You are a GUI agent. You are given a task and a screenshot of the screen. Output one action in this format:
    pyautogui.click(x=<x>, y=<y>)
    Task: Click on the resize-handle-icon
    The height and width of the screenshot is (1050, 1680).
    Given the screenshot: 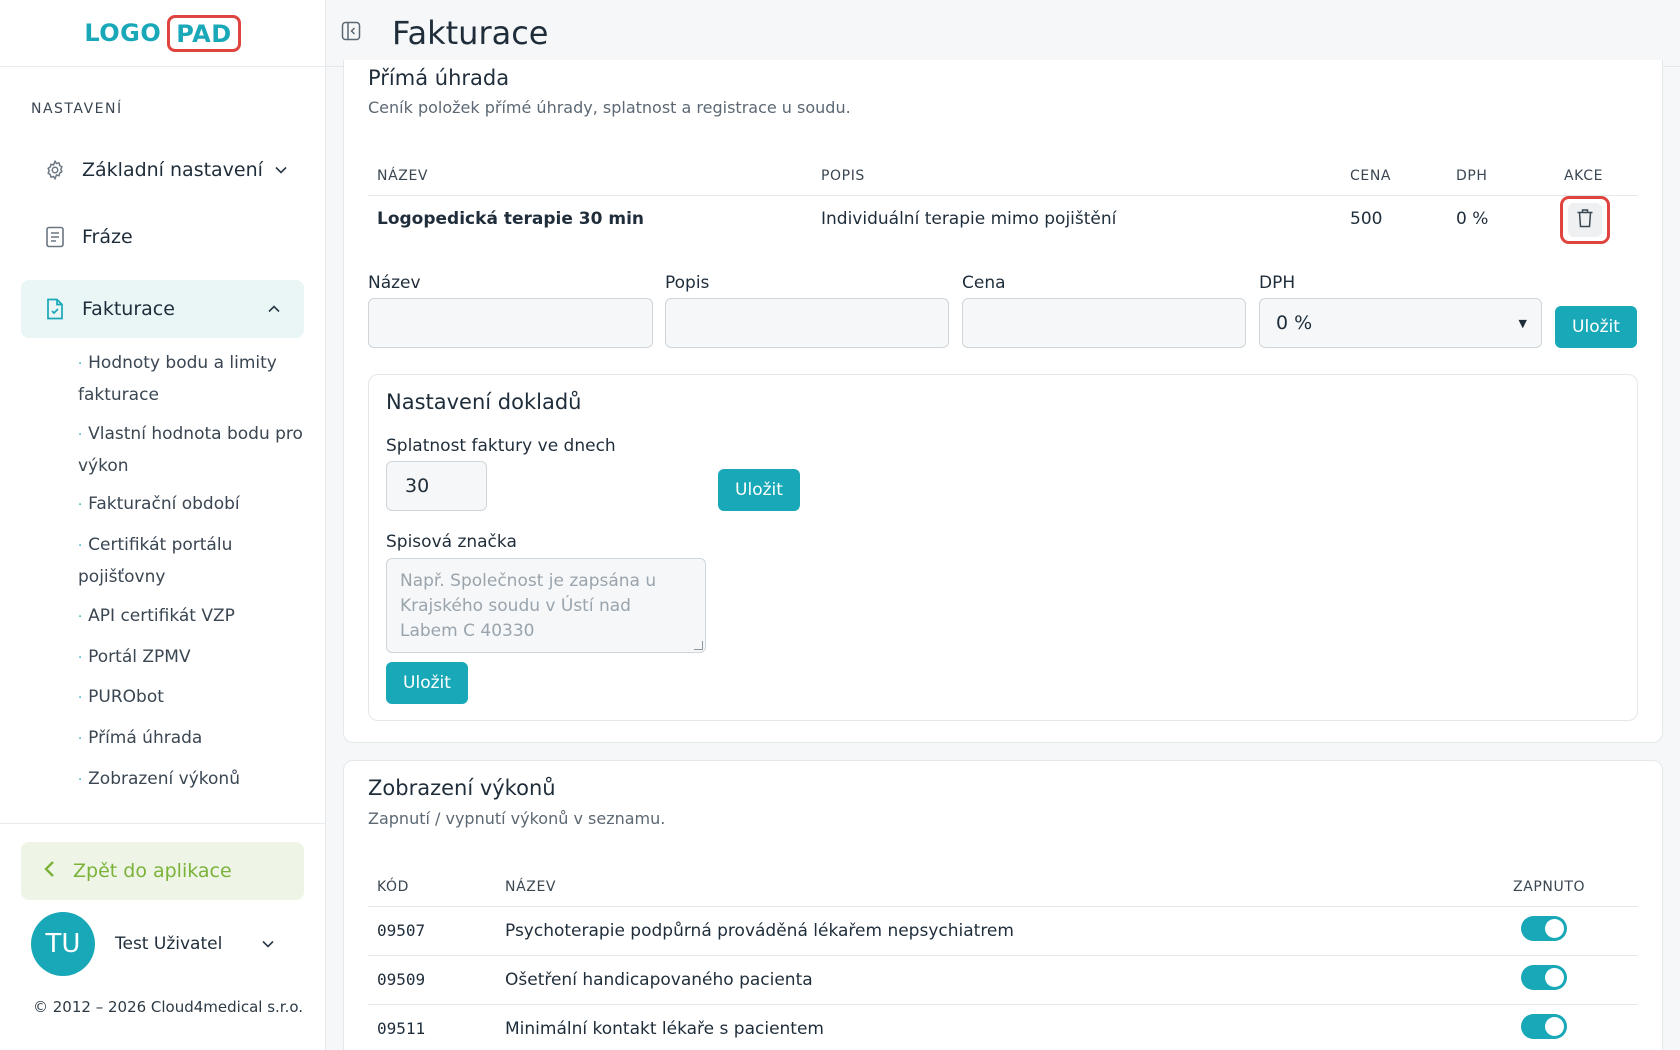 What is the action you would take?
    pyautogui.click(x=698, y=645)
    